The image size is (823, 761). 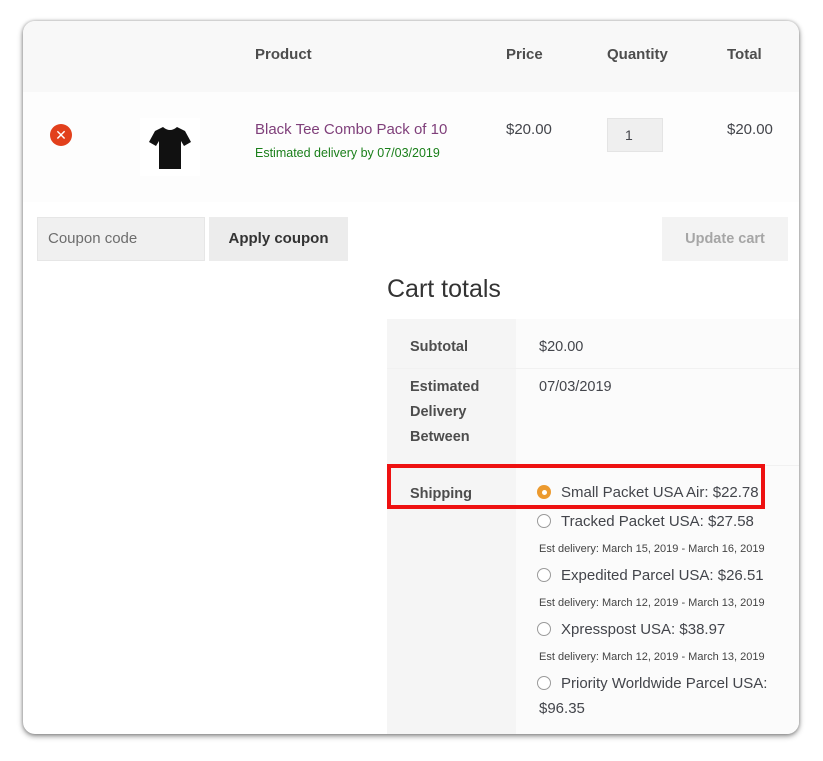 What do you see at coordinates (562, 708) in the screenshot?
I see `shipping-option-price-continued: $96.35` at bounding box center [562, 708].